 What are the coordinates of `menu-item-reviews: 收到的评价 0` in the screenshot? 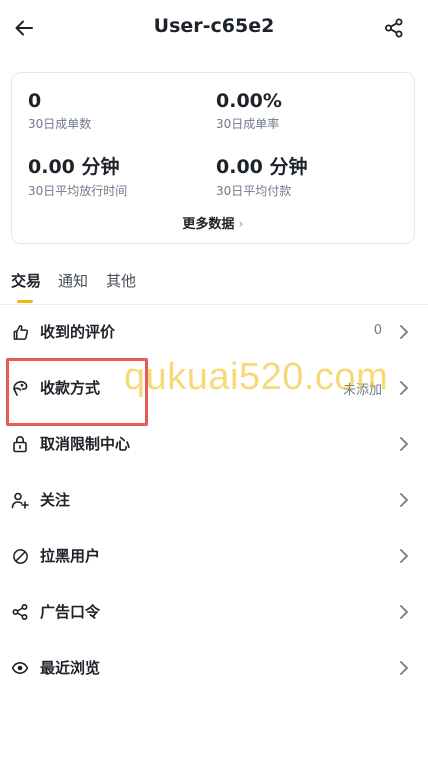 It's located at (214, 332).